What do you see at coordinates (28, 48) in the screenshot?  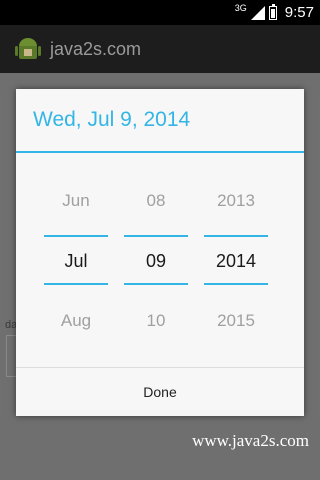 I see `android-icon` at bounding box center [28, 48].